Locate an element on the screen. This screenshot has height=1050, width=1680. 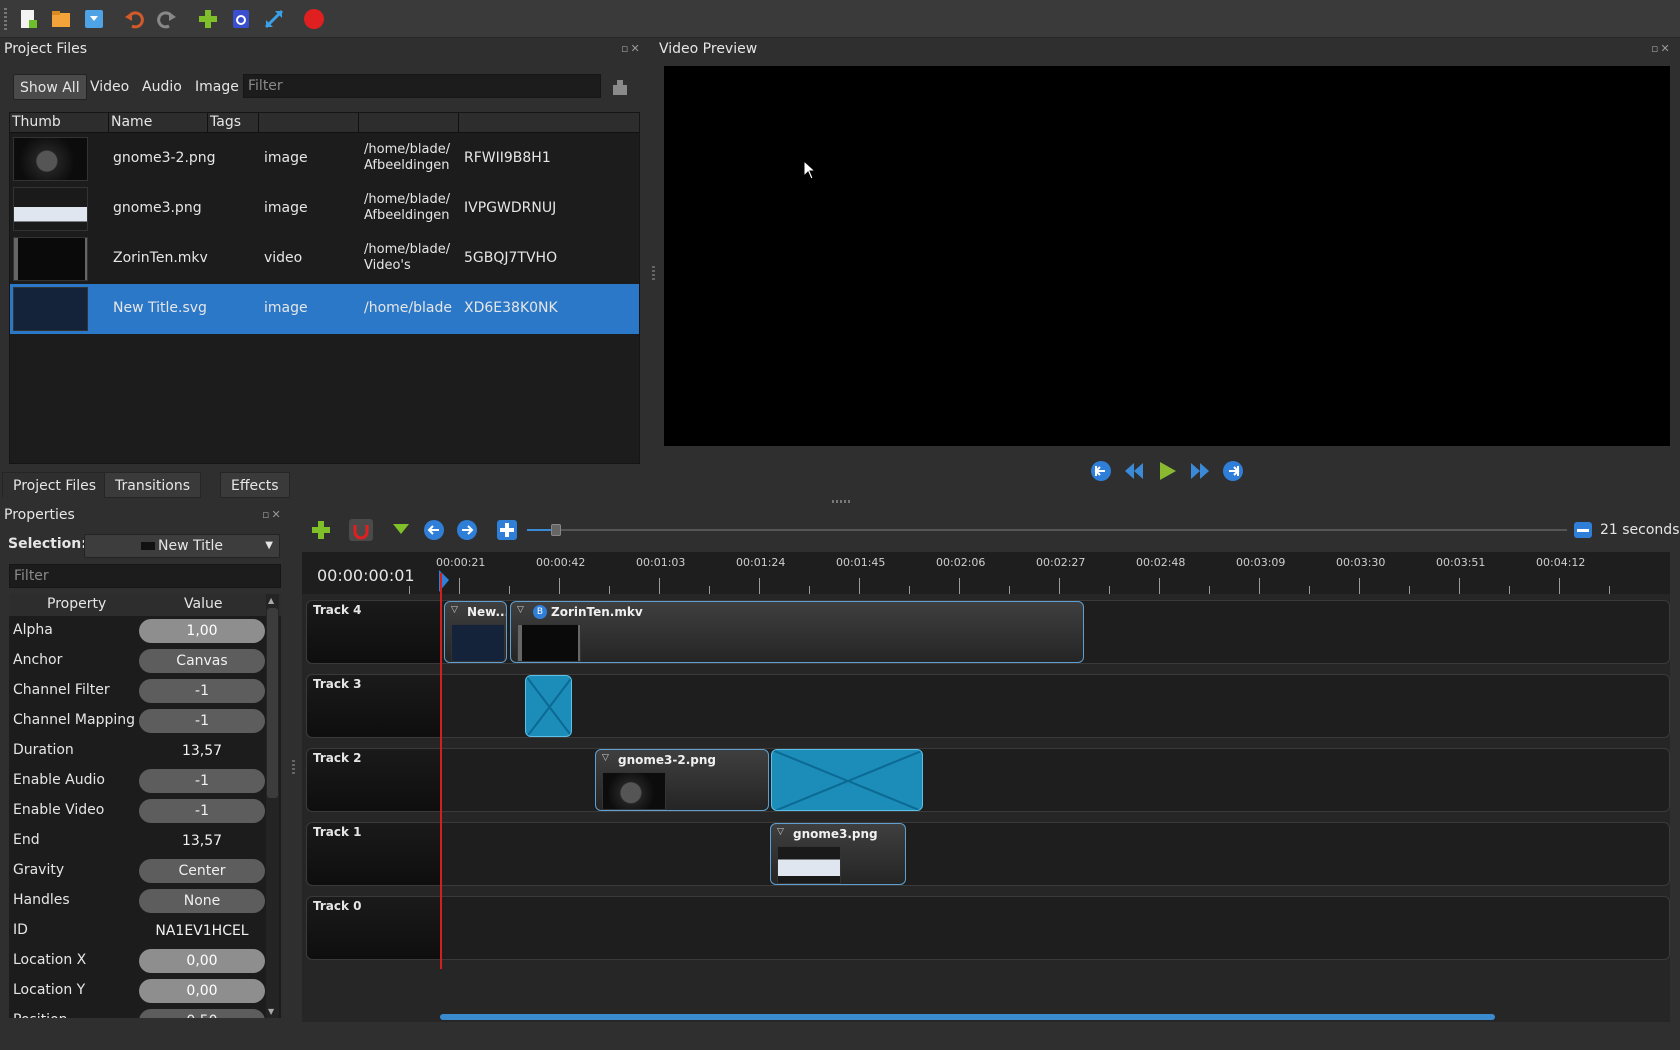
property-value: Canvas is located at coordinates (202, 661).